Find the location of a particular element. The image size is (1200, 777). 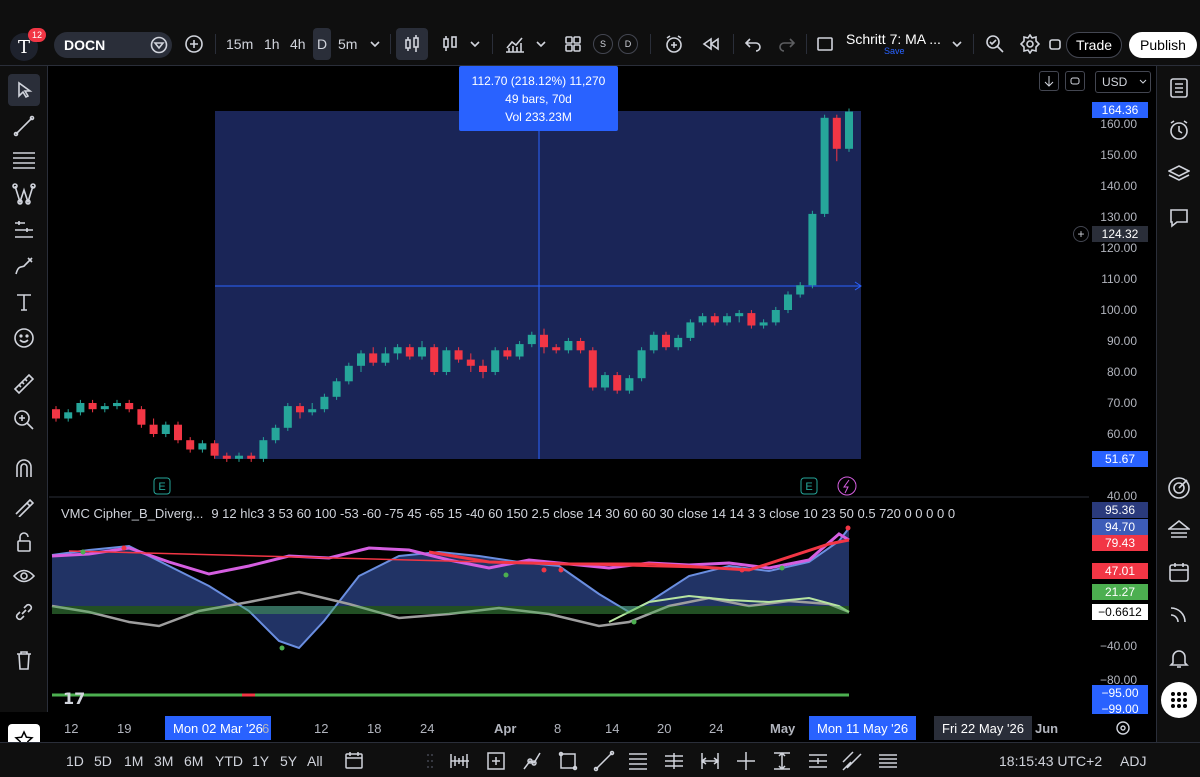

calendar-icon is located at coordinates (1179, 572).